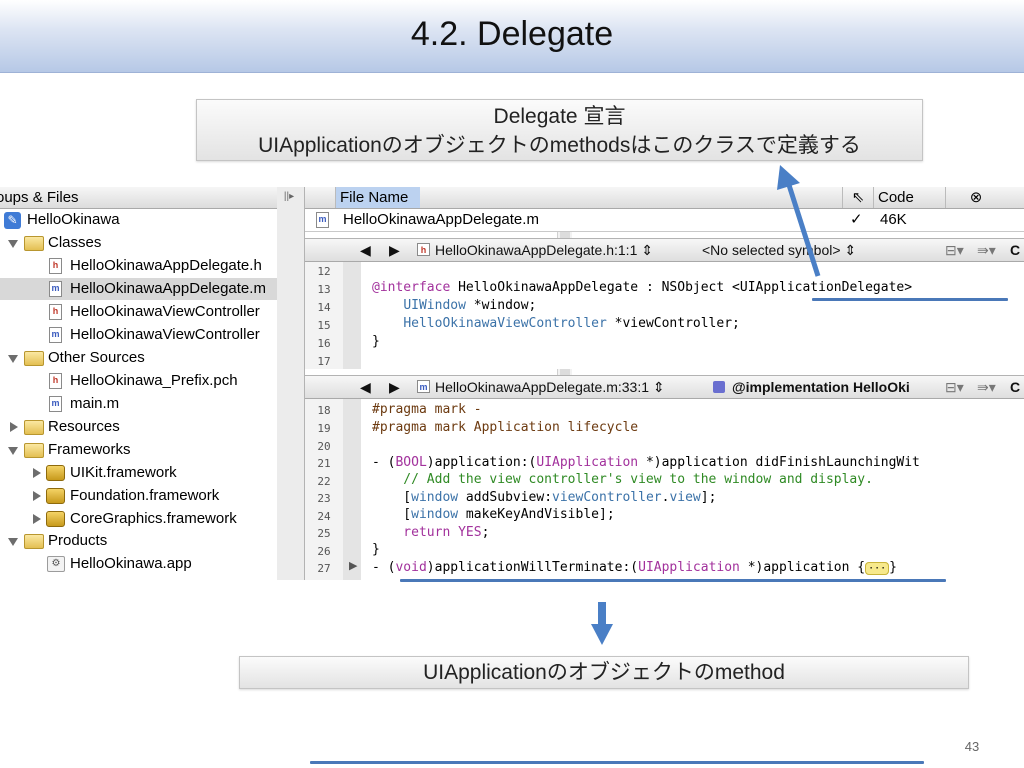 This screenshot has width=1024, height=768. I want to click on annotation-overlay, so click(706, 405).